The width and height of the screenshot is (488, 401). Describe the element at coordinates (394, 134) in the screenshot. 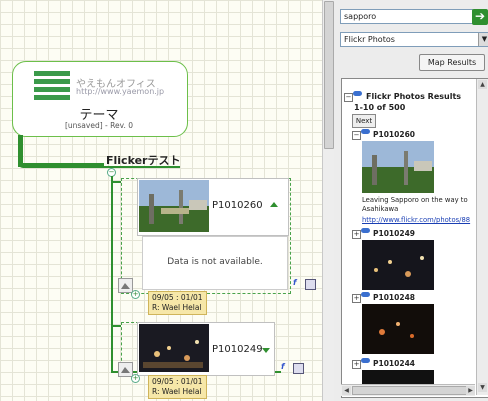

I see `result-item-title: P1010260` at that location.